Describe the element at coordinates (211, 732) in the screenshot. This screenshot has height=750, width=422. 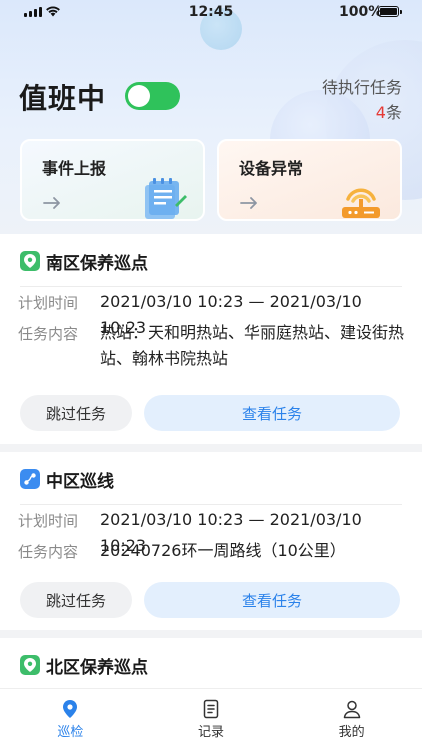
I see `tab-label: 记录` at that location.